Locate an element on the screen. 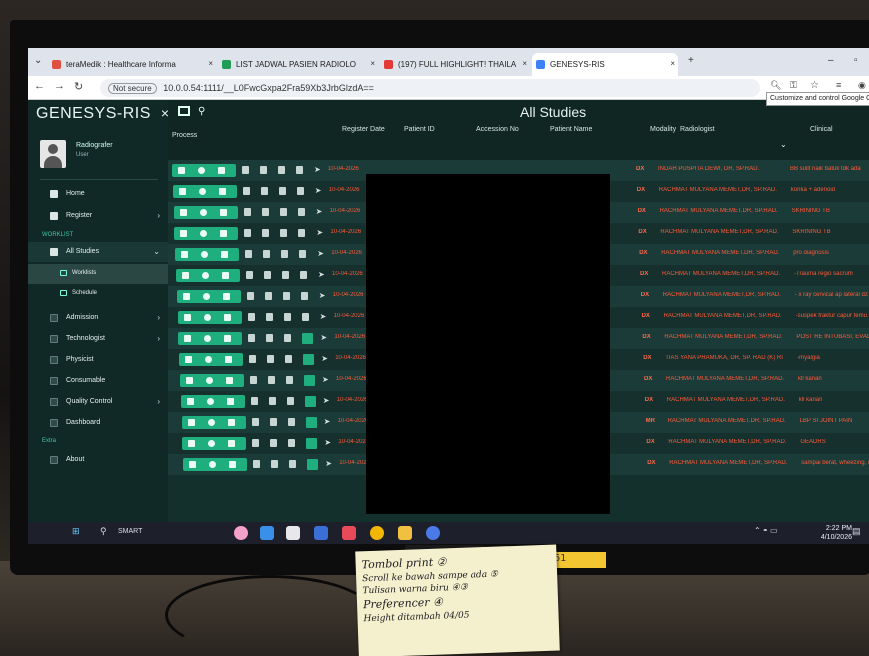 The height and width of the screenshot is (656, 869). sidebar-item-all-studies: All Studies ⌄ is located at coordinates (98, 252).